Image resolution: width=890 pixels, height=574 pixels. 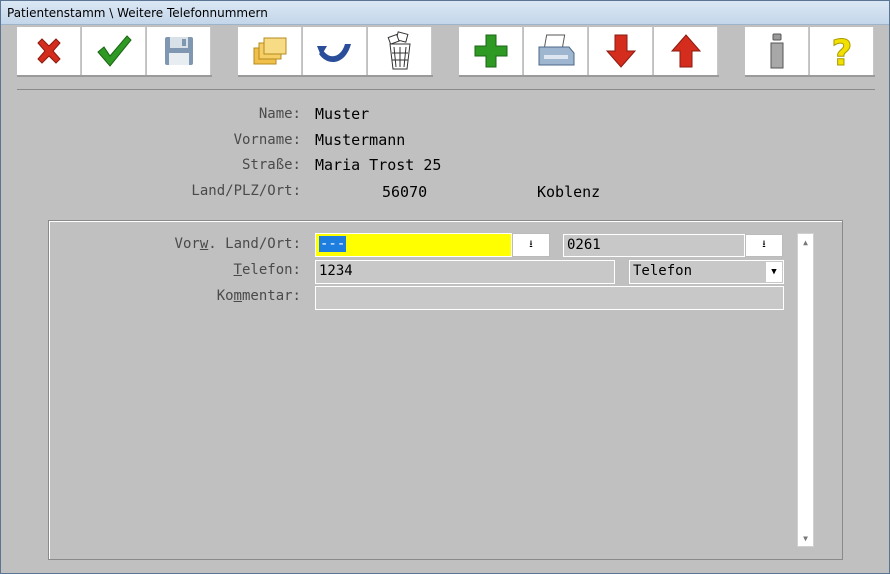 What do you see at coordinates (267, 270) in the screenshot?
I see `telefon-label: Telefon:` at bounding box center [267, 270].